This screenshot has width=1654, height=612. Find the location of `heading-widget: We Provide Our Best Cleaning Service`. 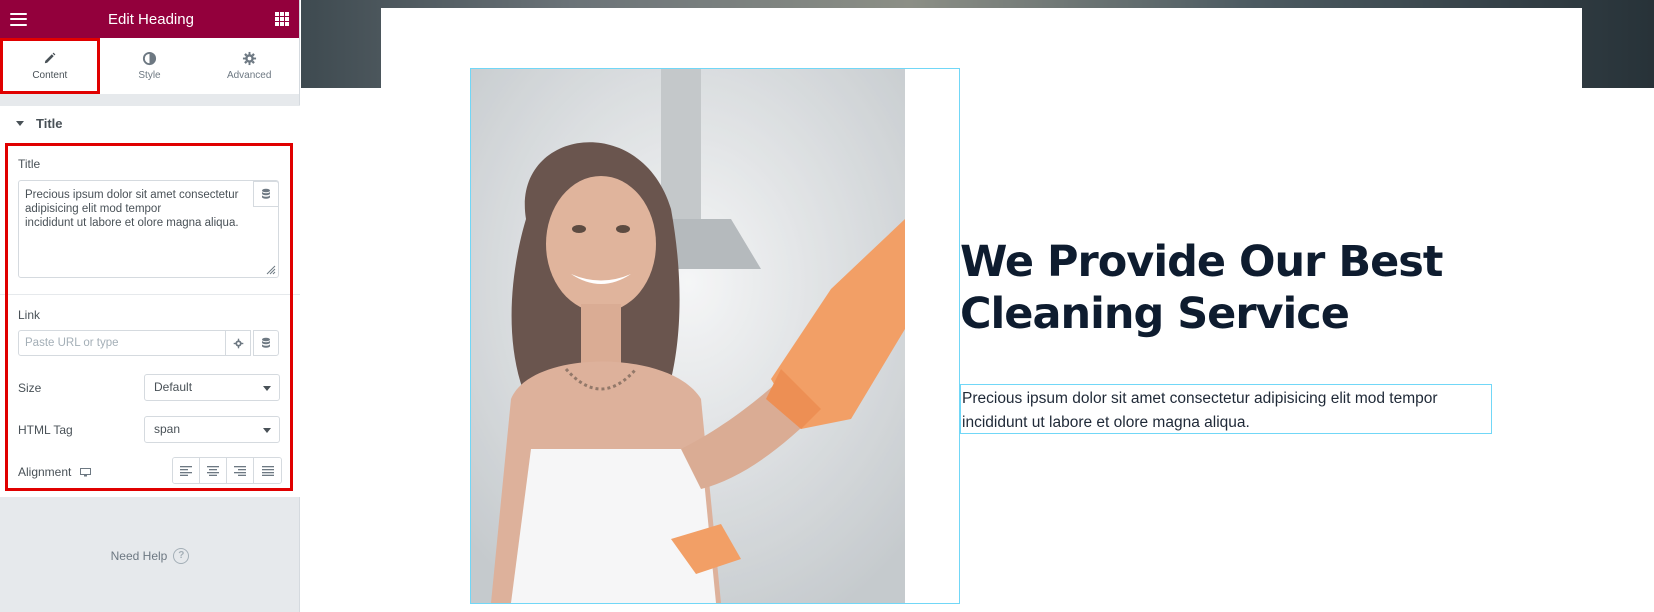

heading-widget: We Provide Our Best Cleaning Service is located at coordinates (1220, 288).